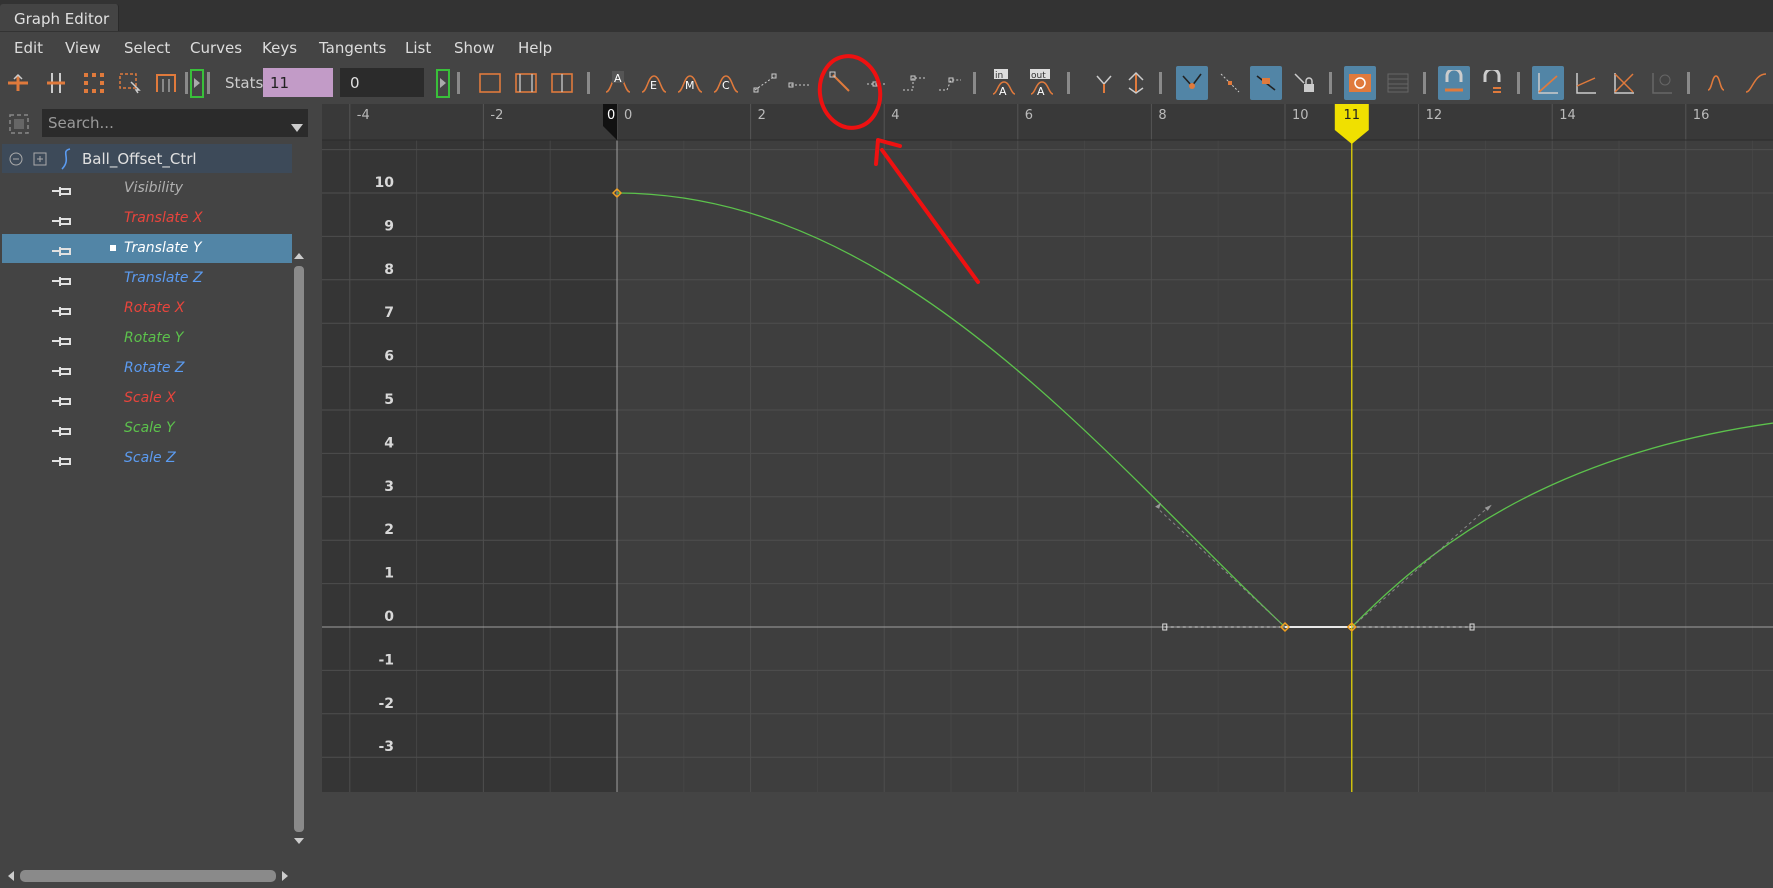 This screenshot has height=888, width=1773. Describe the element at coordinates (1454, 83) in the screenshot. I see `time-snap-icon` at that location.